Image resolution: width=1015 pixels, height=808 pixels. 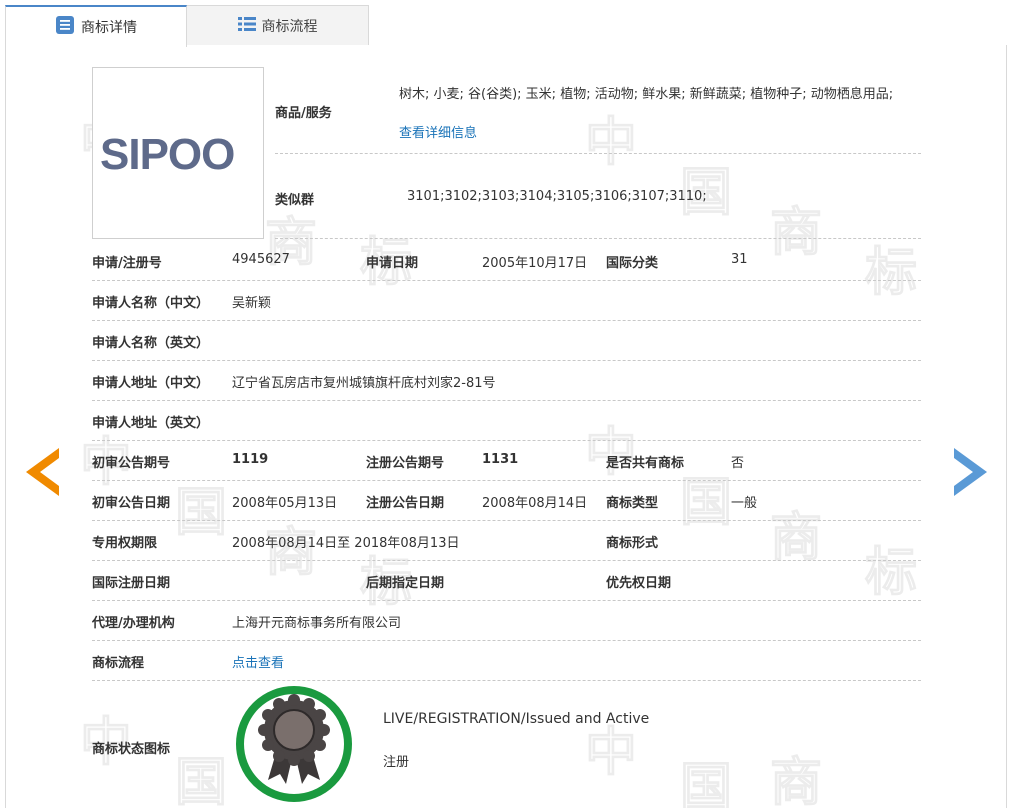 What do you see at coordinates (535, 263) in the screenshot?
I see `app-date-value: 2005年10月17日` at bounding box center [535, 263].